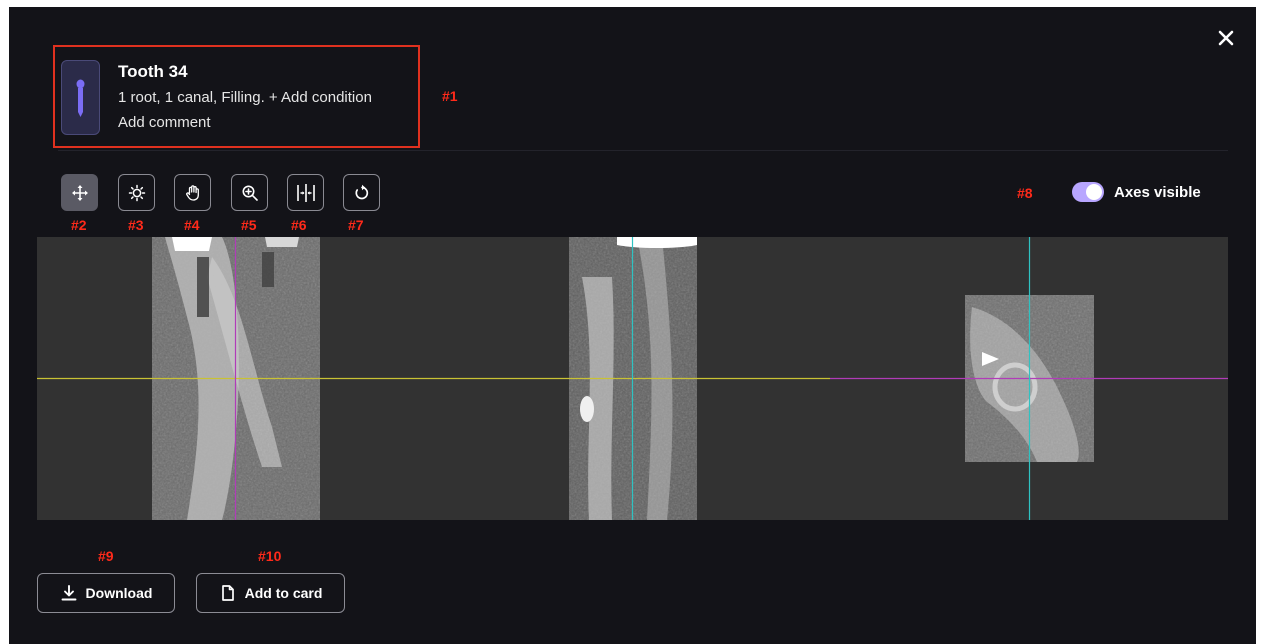 The height and width of the screenshot is (644, 1261). Describe the element at coordinates (136, 225) in the screenshot. I see `annotation-label-3: #3` at that location.